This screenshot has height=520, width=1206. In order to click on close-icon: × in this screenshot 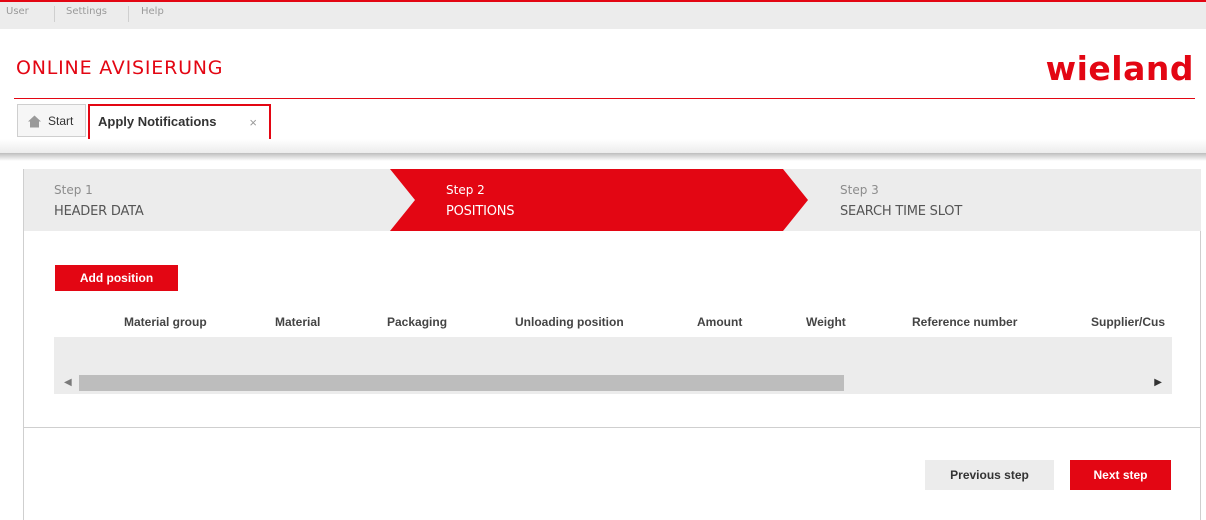, I will do `click(253, 122)`.